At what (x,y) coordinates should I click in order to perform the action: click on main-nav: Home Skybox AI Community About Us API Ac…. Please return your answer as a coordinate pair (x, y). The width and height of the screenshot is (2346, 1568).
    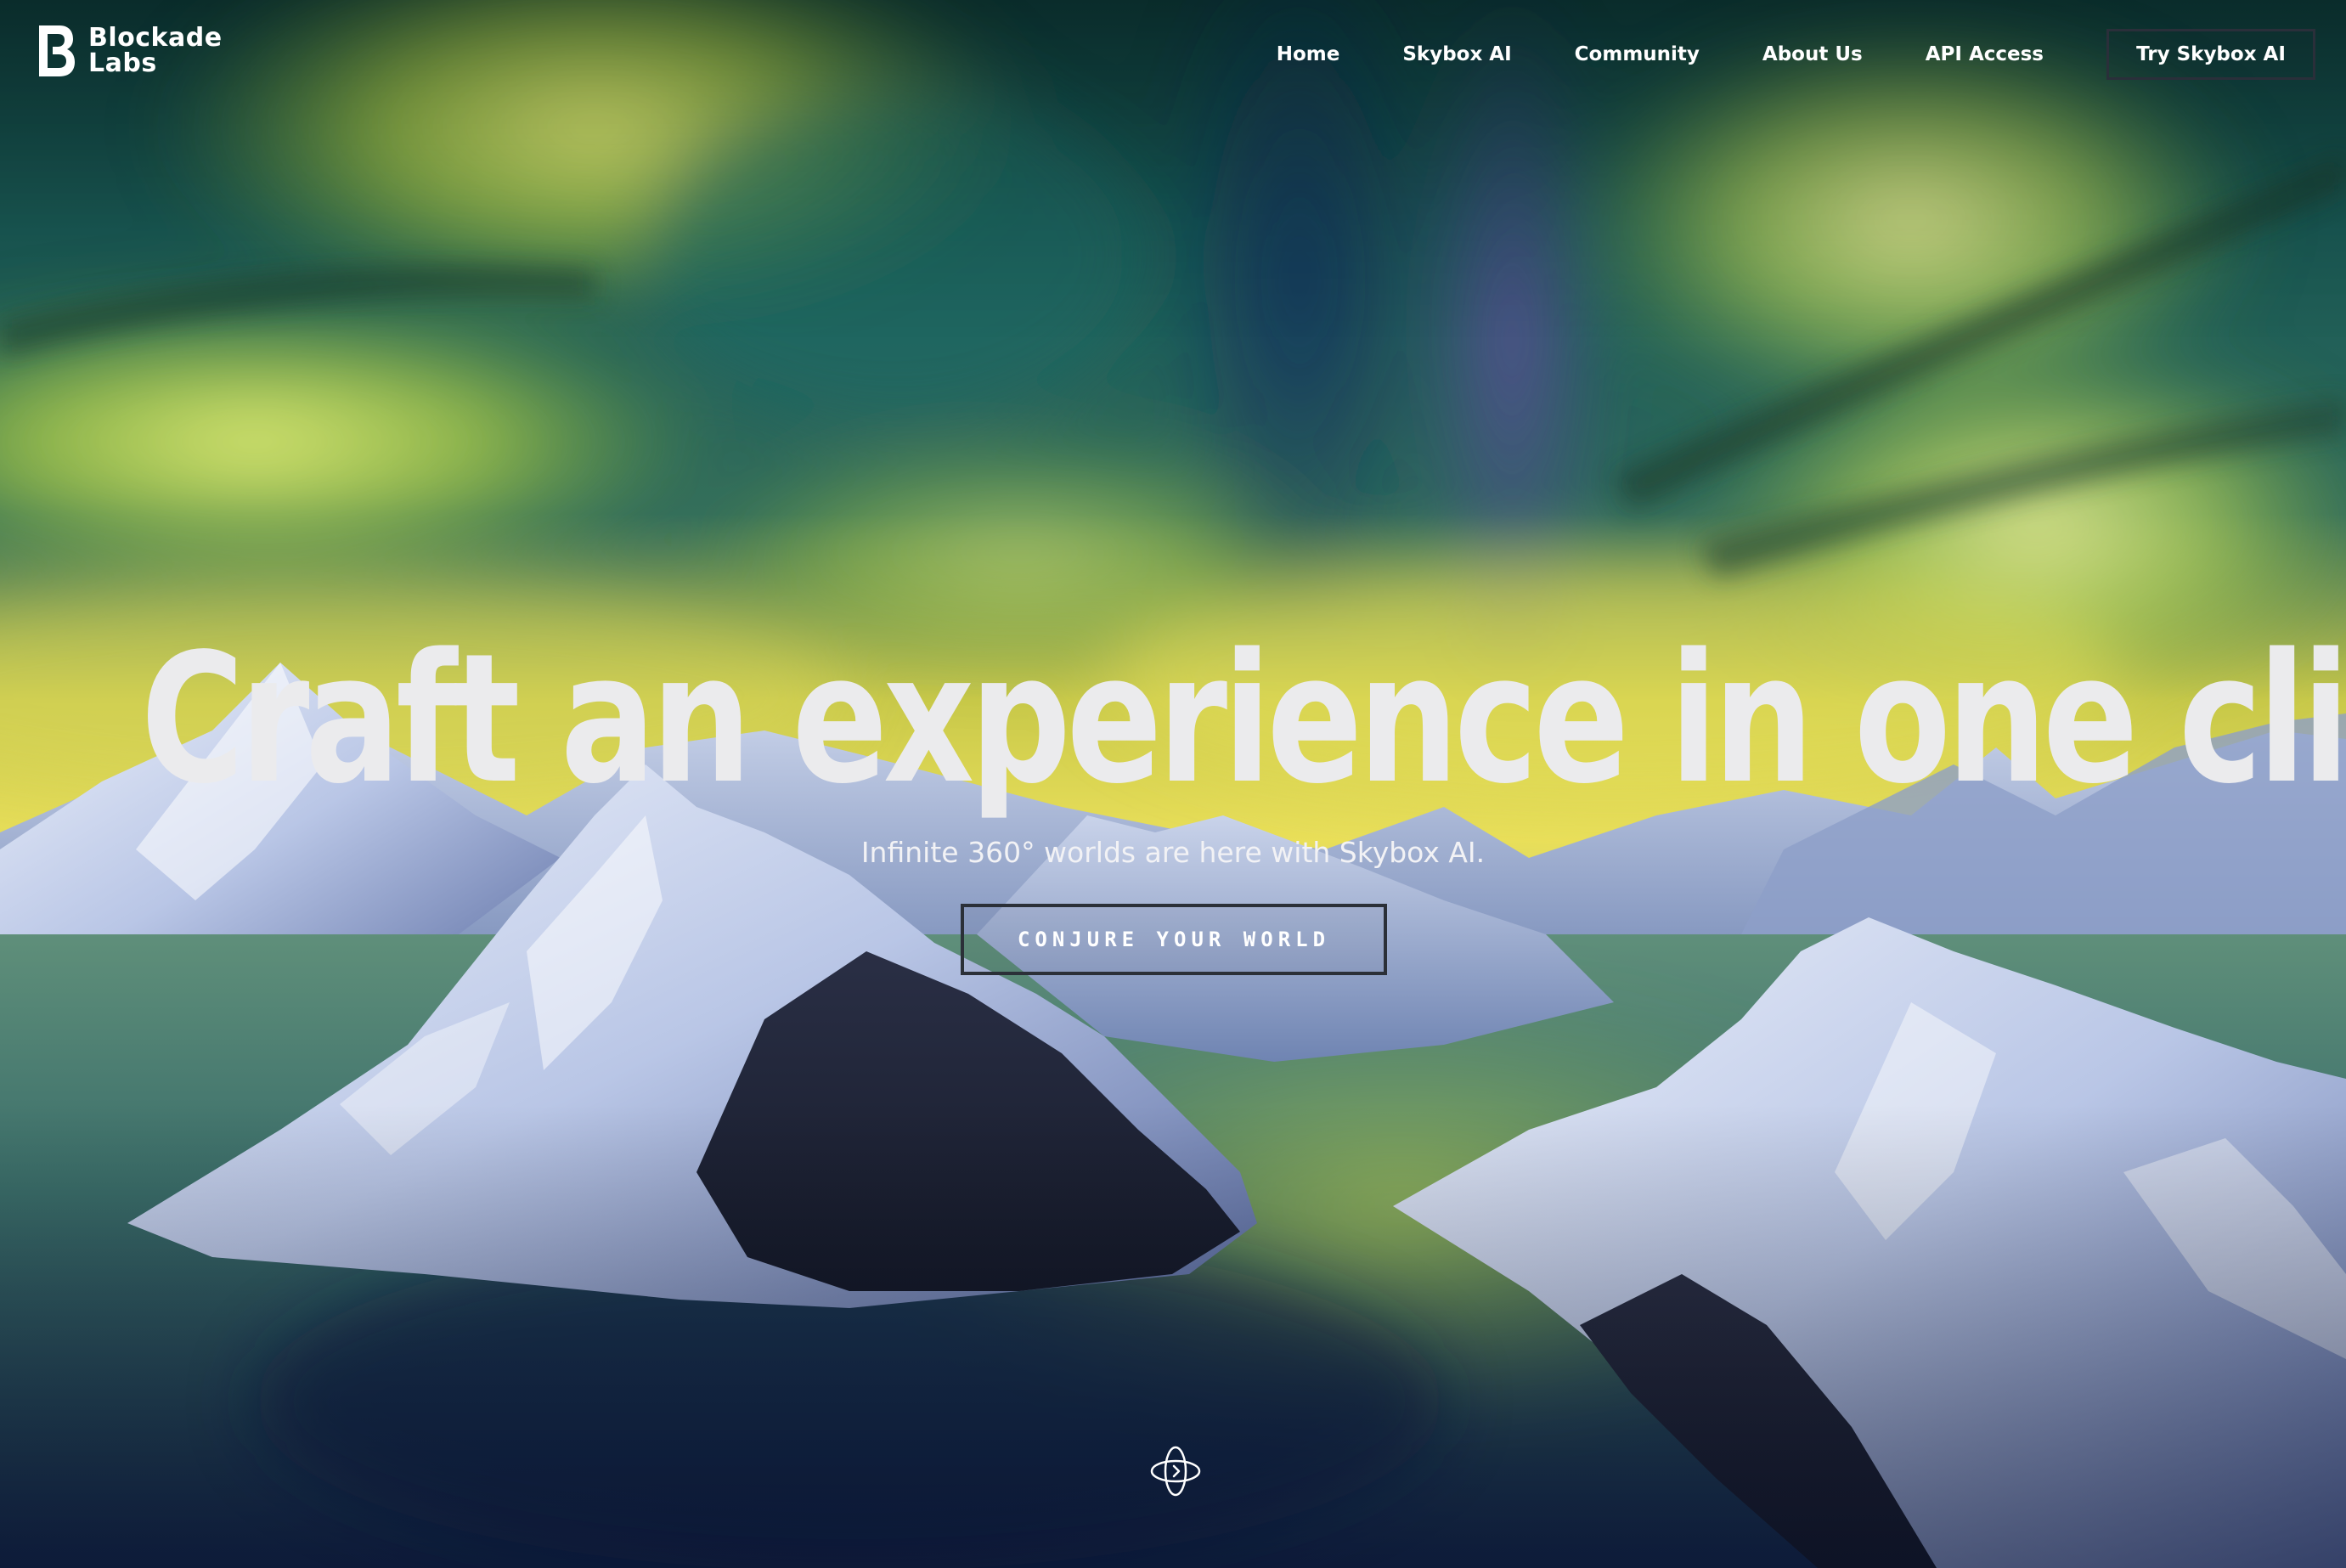
    Looking at the image, I should click on (1796, 54).